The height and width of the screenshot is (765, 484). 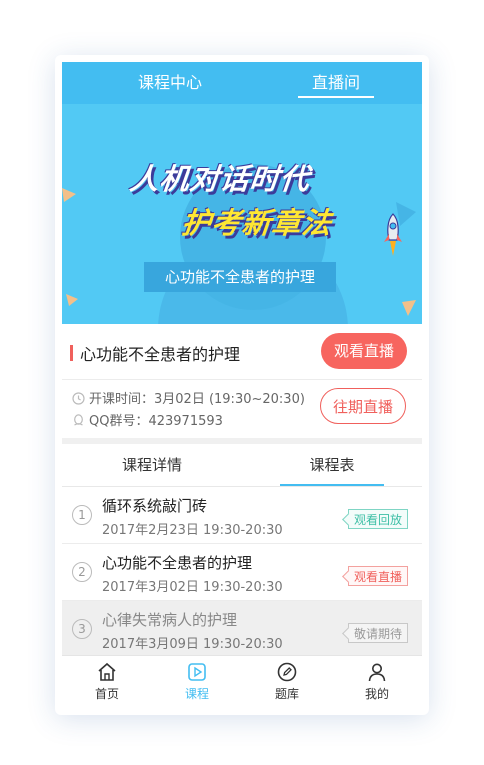 I want to click on qq-icon, so click(x=78, y=420).